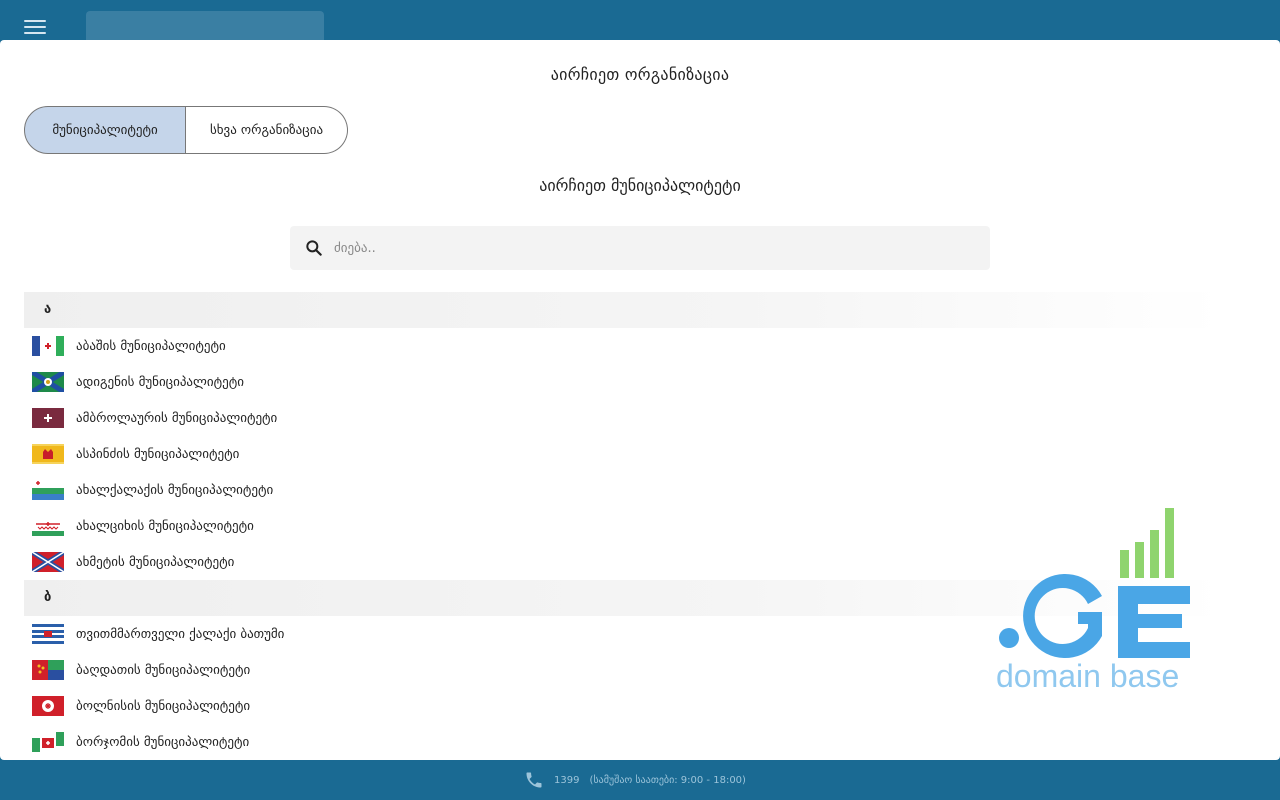 The image size is (1280, 800). Describe the element at coordinates (48, 490) in the screenshot. I see `akhalkalaki-flag-icon` at that location.